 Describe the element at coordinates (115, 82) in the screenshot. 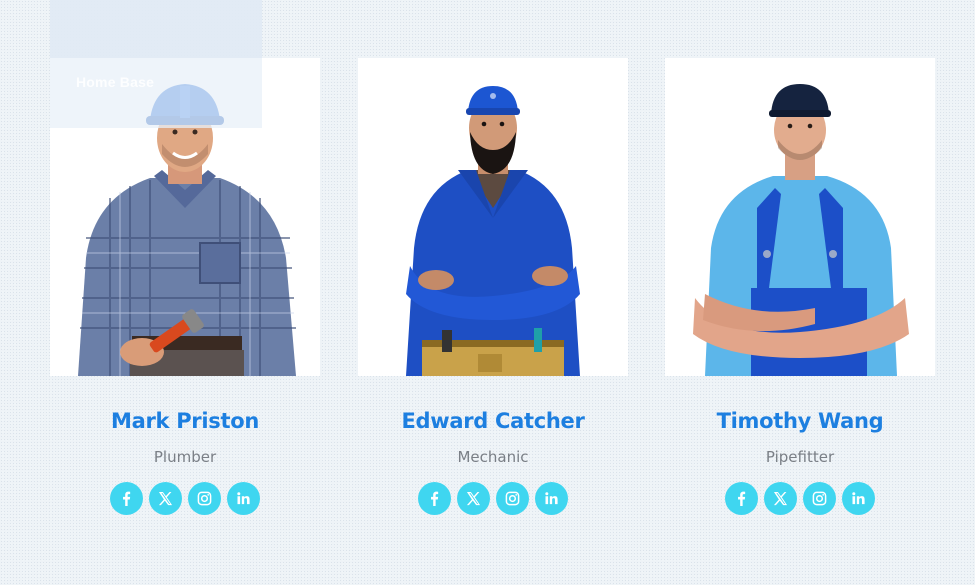

I see `breadcrumb-home-link: Home Base` at that location.